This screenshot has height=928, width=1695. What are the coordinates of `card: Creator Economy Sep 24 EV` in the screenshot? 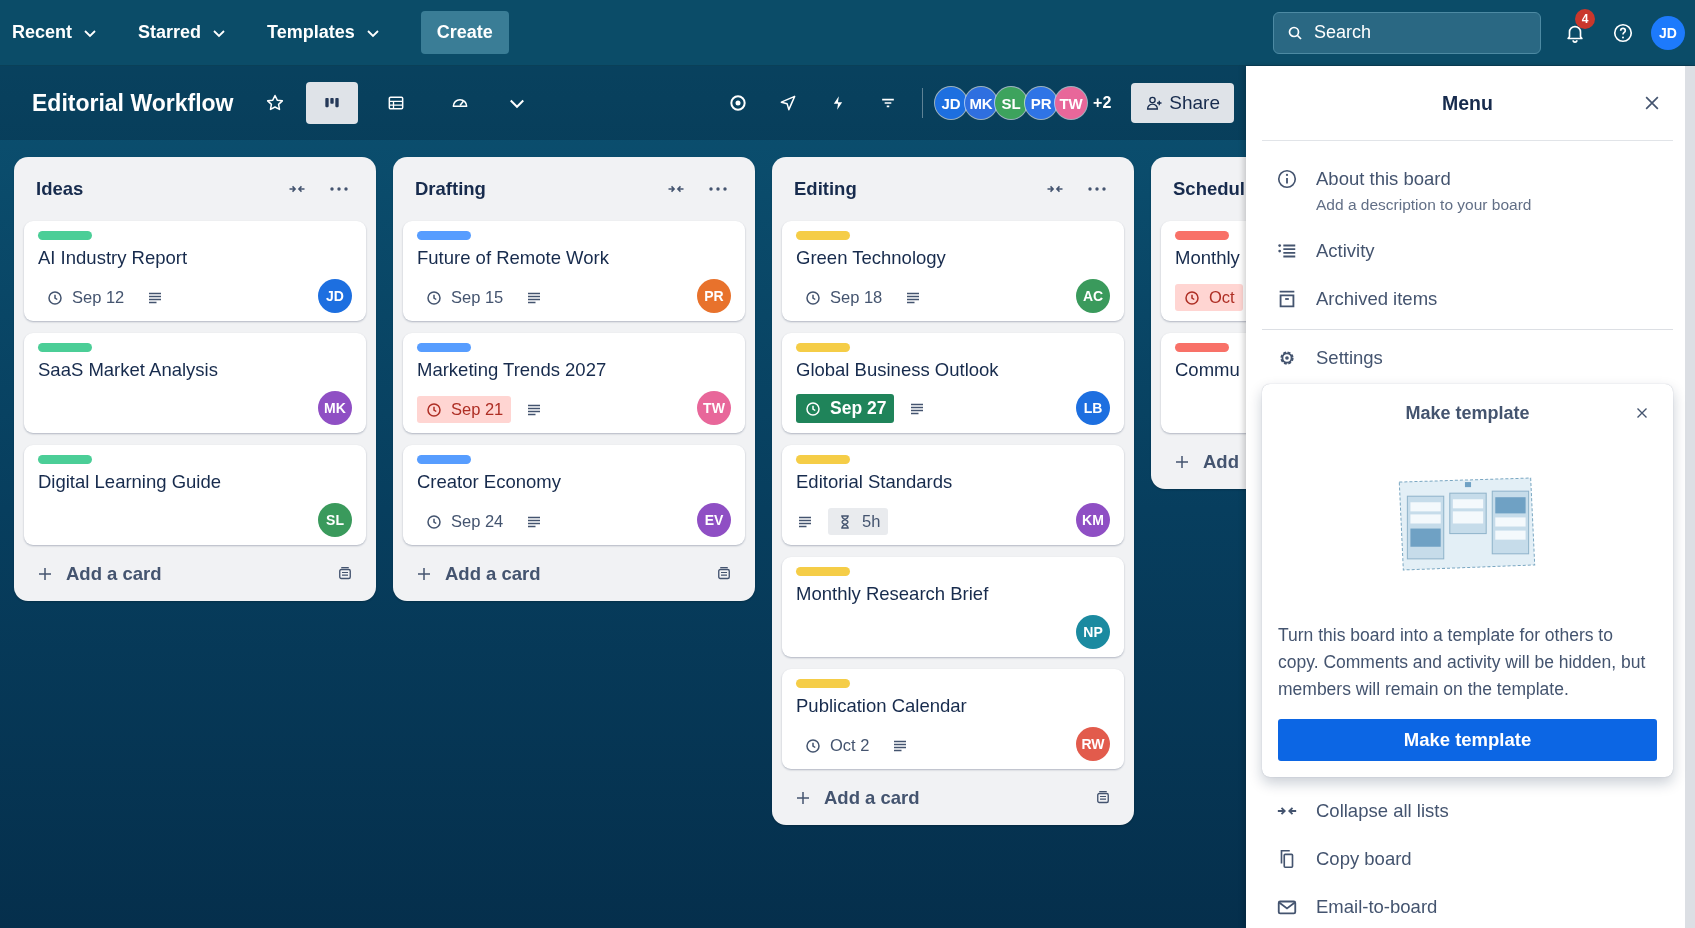 It's located at (574, 495).